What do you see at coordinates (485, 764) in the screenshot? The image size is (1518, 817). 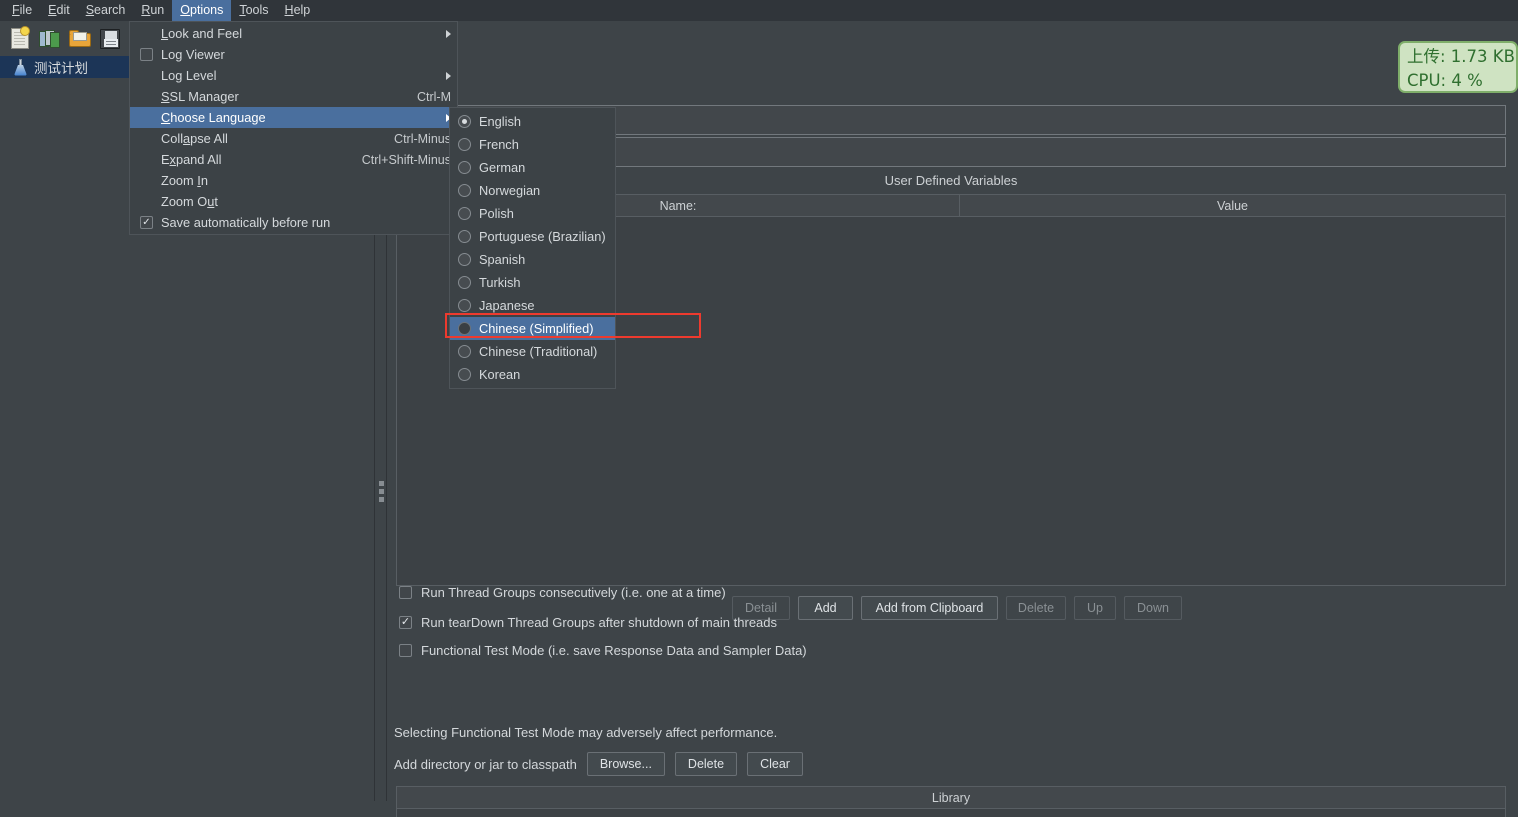 I see `classpath-label: Add directory or jar to classpath` at bounding box center [485, 764].